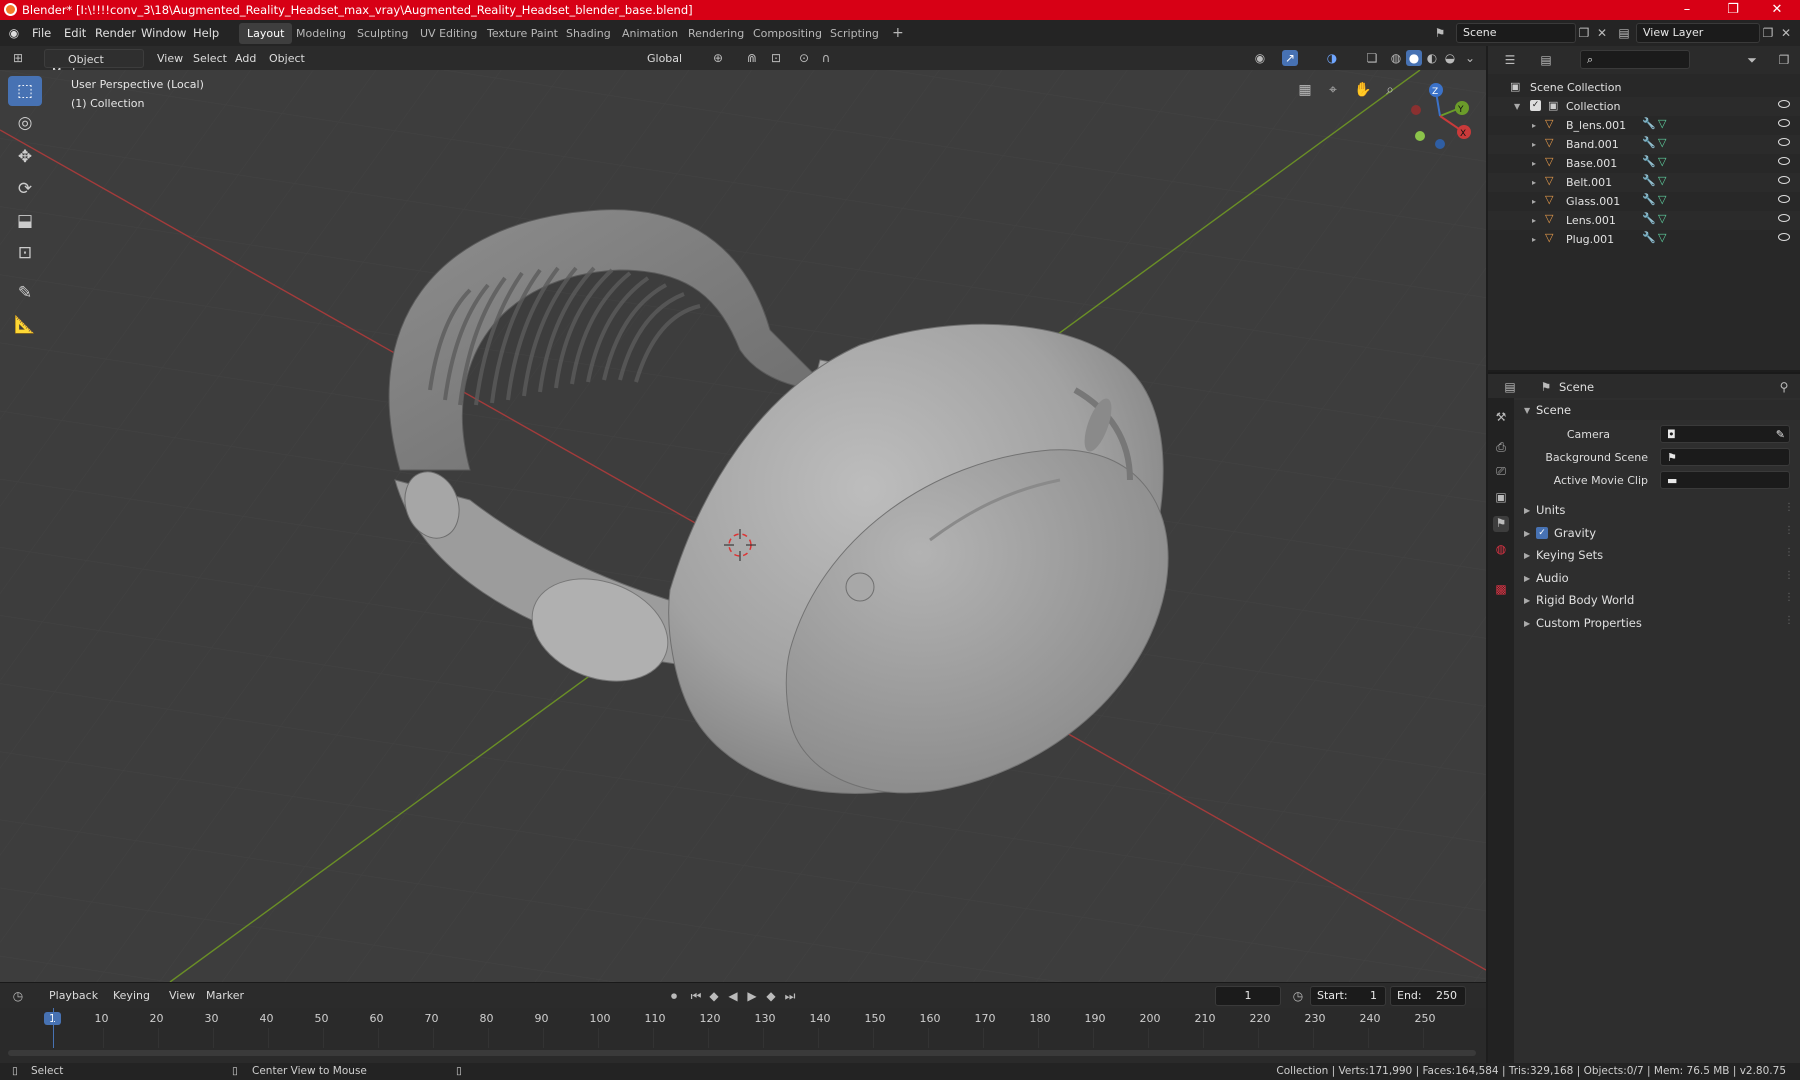 The width and height of the screenshot is (1800, 1080). I want to click on outliner-object-row: ▸ ▽ Belt.001 🔧 ▽, so click(1644, 182).